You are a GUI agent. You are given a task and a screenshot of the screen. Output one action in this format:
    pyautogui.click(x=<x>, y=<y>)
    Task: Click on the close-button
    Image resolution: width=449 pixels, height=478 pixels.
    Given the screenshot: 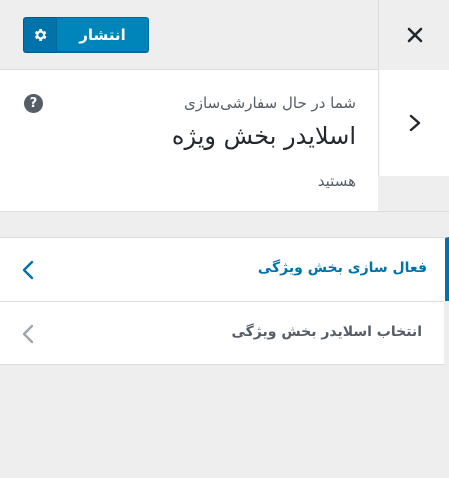 What is the action you would take?
    pyautogui.click(x=413, y=35)
    